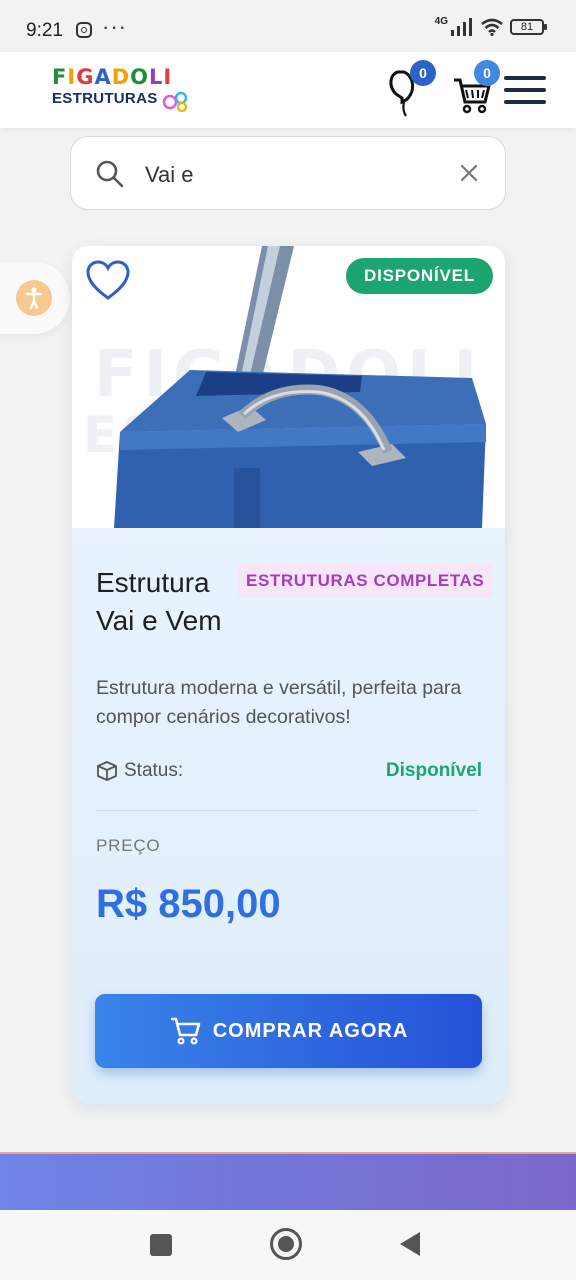 This screenshot has width=576, height=1280. What do you see at coordinates (107, 771) in the screenshot?
I see `box-icon` at bounding box center [107, 771].